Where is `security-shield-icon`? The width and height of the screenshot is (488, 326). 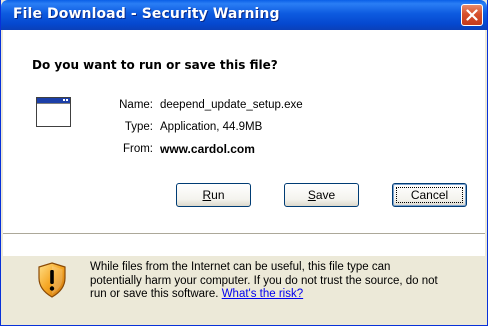
security-shield-icon is located at coordinates (52, 280).